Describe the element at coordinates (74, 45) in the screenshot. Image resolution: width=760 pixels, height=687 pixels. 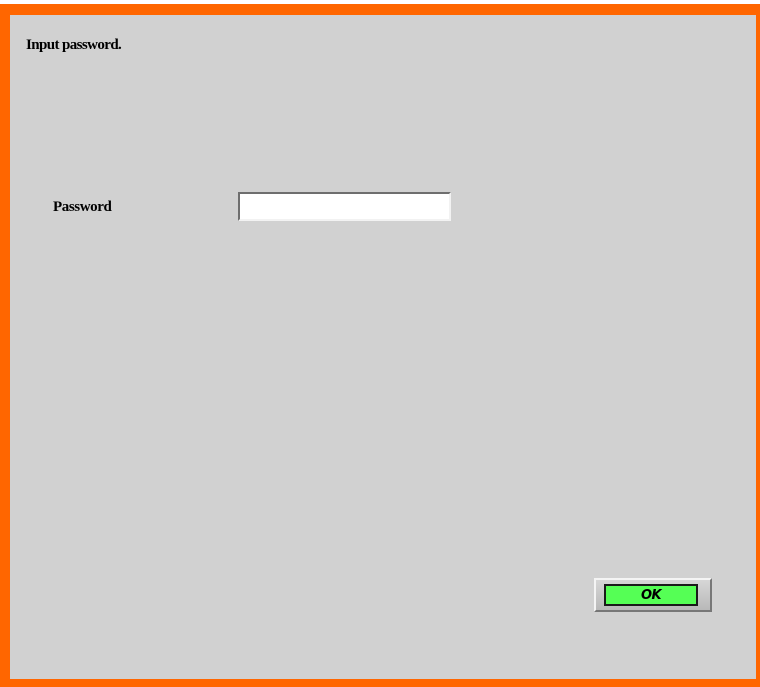
I see `dialog-heading: Input password.` at that location.